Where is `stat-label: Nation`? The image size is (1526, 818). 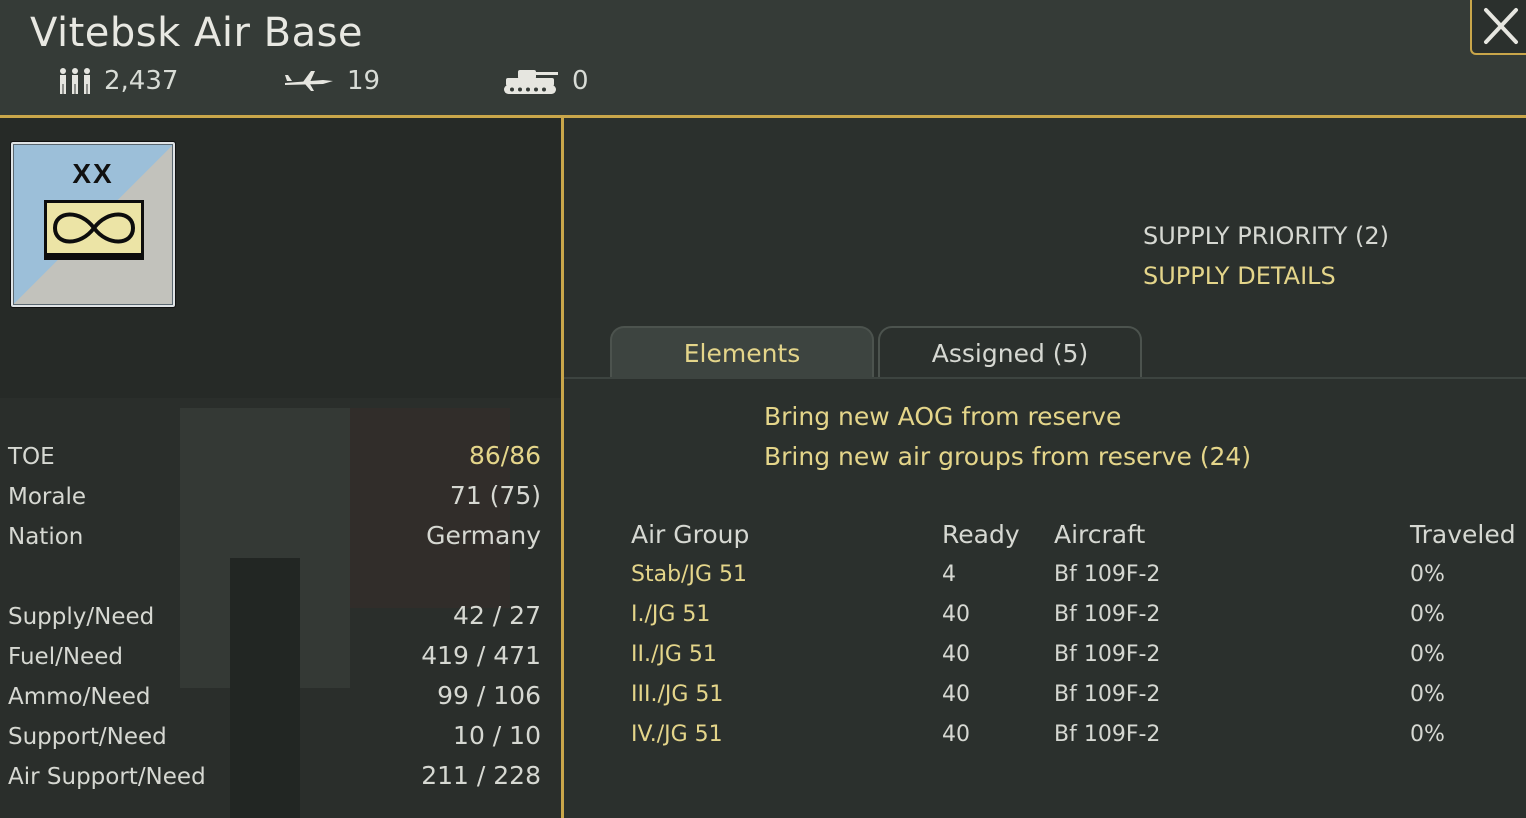 stat-label: Nation is located at coordinates (46, 537).